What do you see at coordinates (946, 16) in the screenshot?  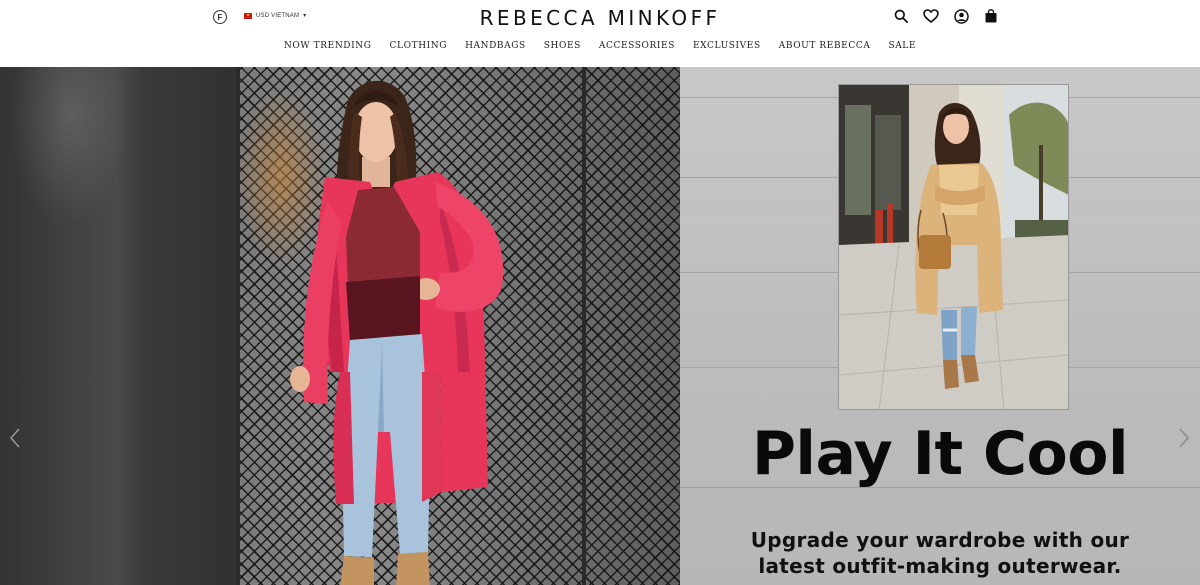 I see `header-actions` at bounding box center [946, 16].